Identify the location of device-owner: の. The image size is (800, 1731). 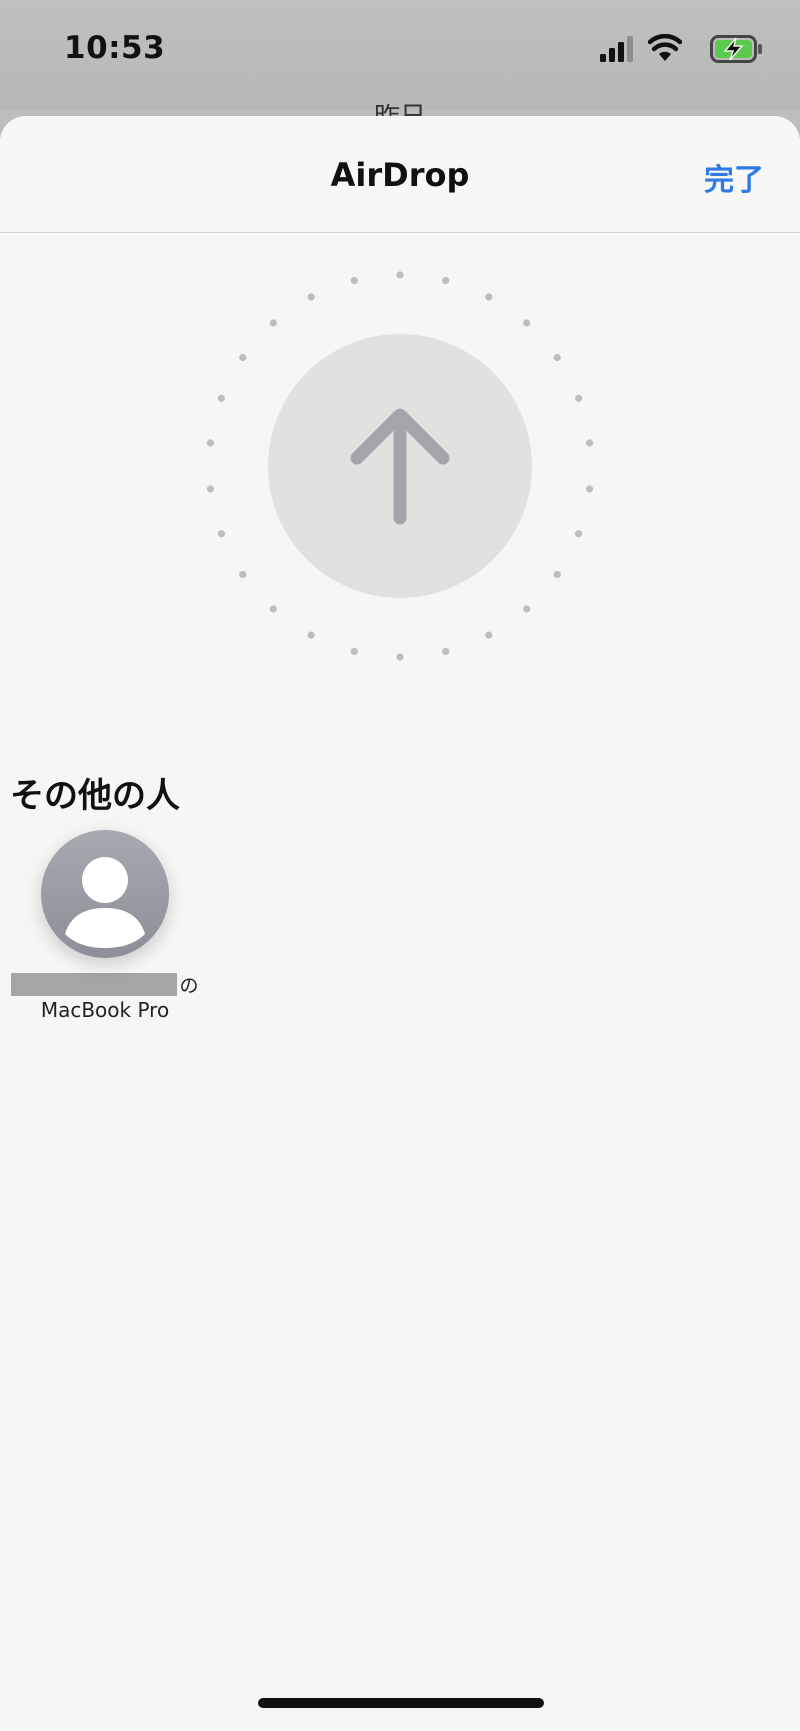
(105, 984).